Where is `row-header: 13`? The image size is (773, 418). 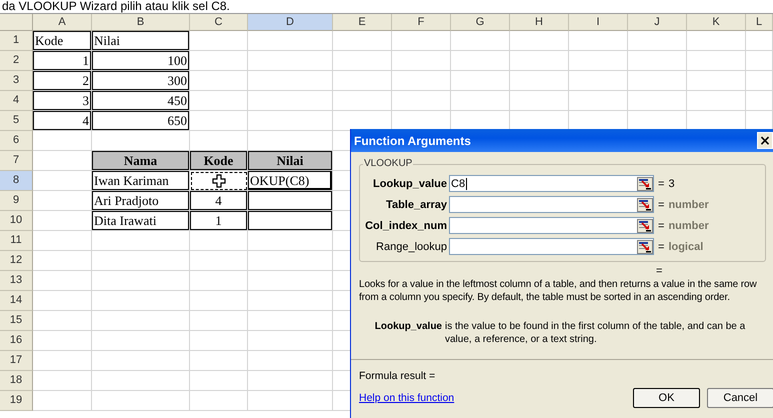
row-header: 13 is located at coordinates (16, 281).